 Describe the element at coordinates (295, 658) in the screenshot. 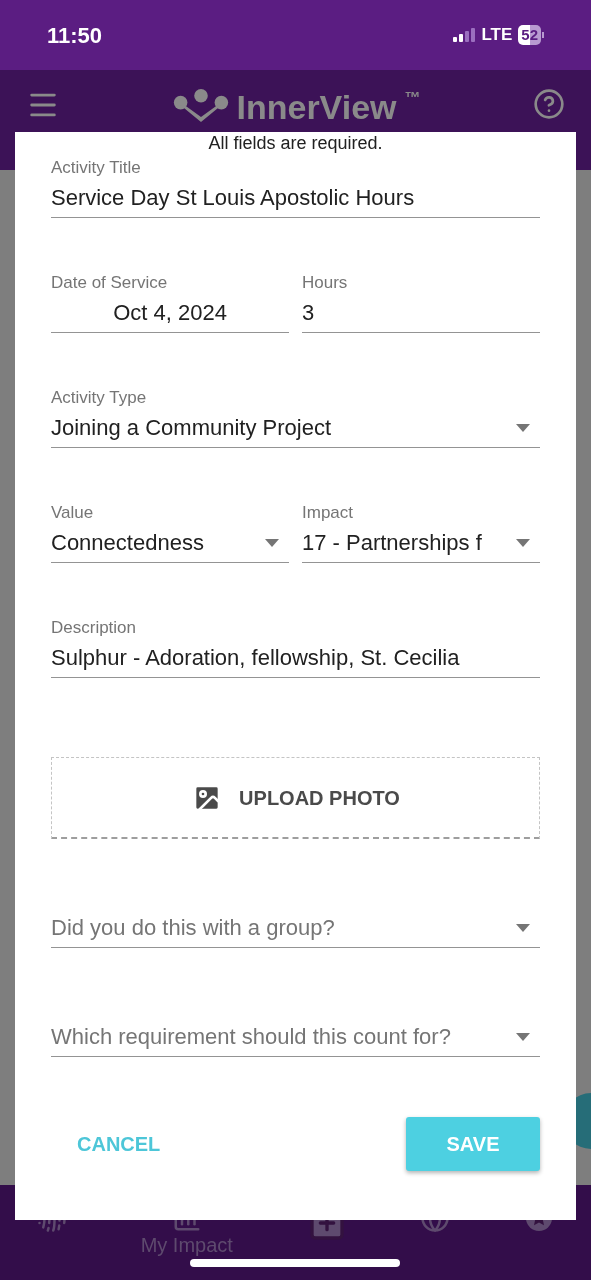

I see `input-field: Sulphur - Adoration, fellowship, St. Cecilia` at that location.